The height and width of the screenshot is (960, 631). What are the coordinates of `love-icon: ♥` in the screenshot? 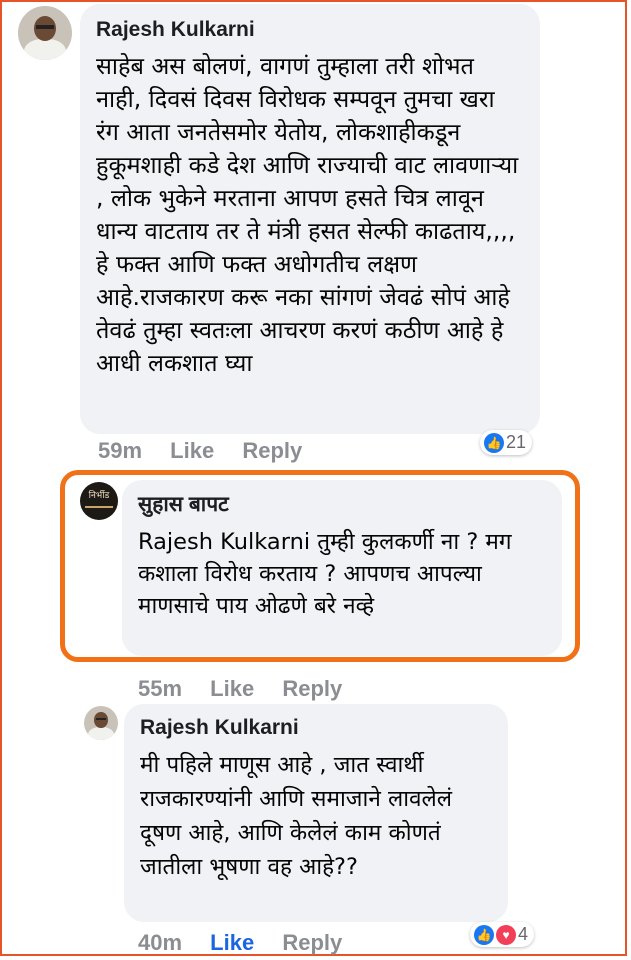 It's located at (506, 934).